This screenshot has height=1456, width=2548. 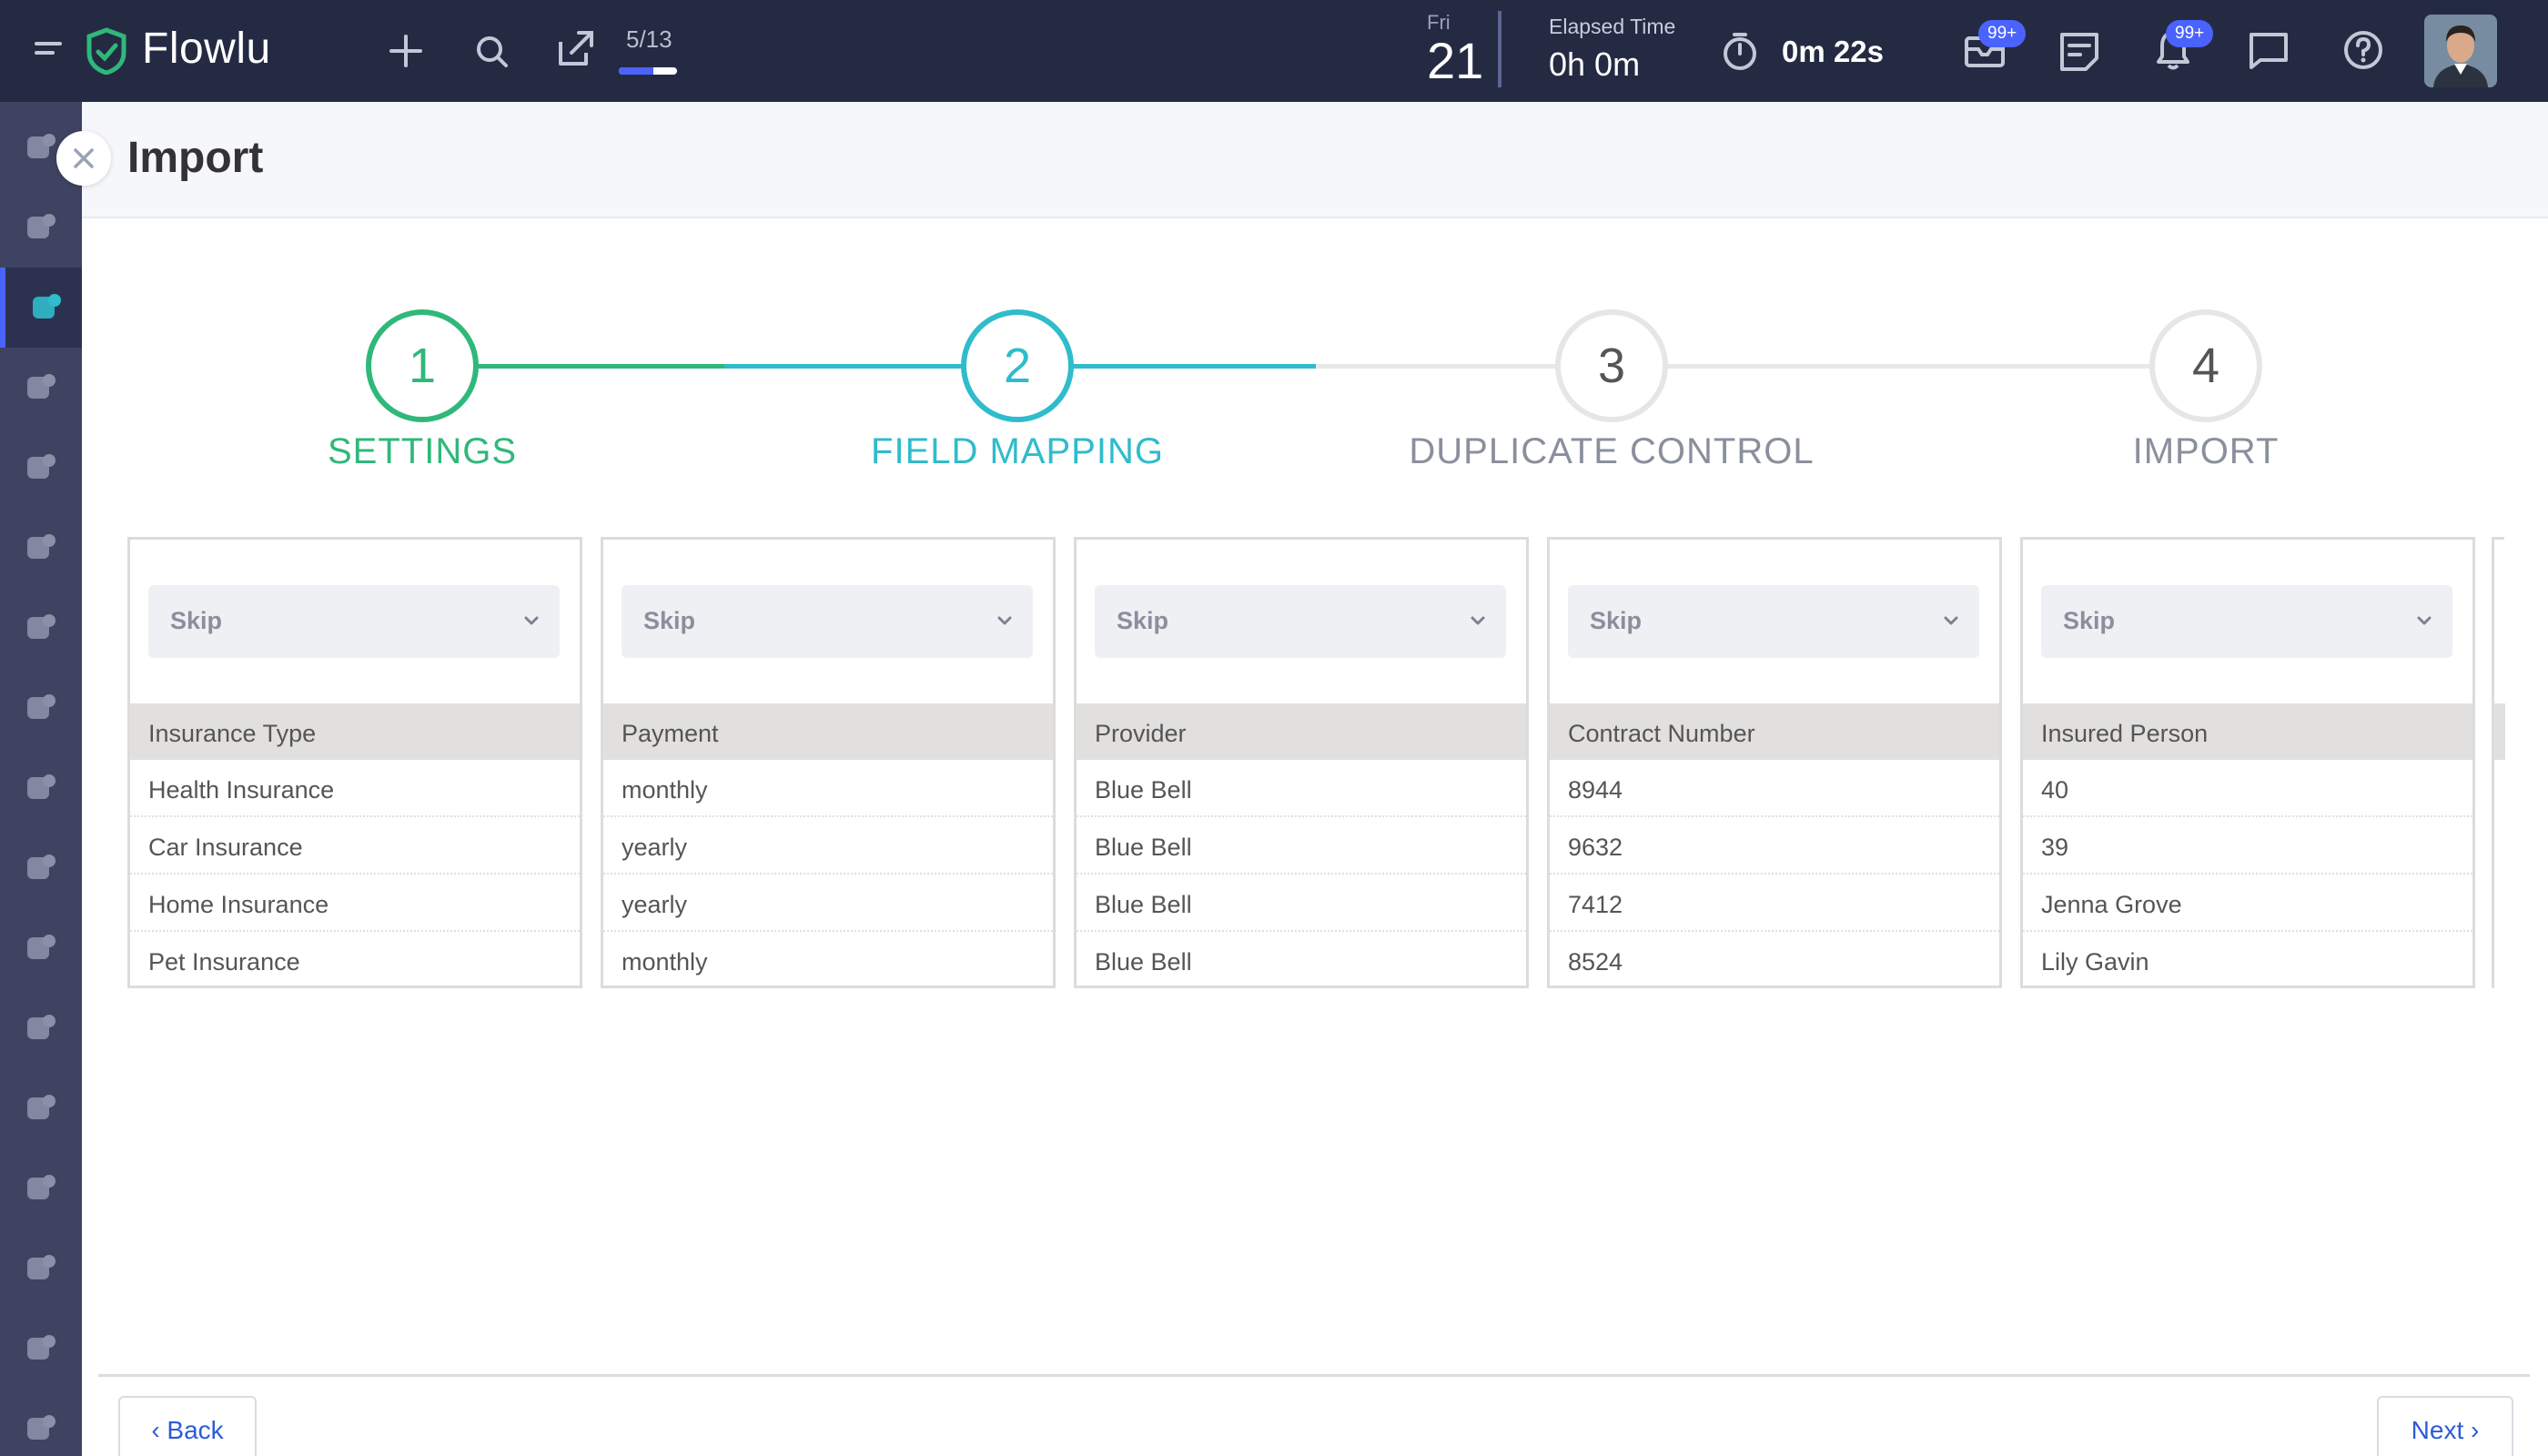 What do you see at coordinates (493, 55) in the screenshot?
I see `search-icon` at bounding box center [493, 55].